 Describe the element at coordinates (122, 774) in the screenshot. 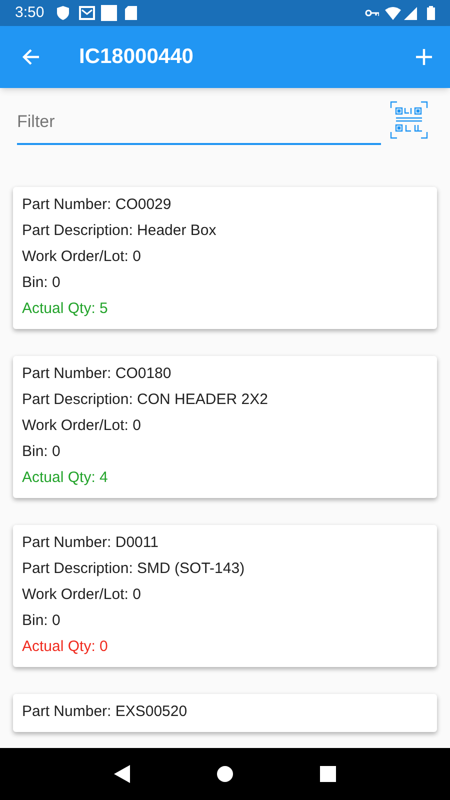

I see `nav-back-icon` at that location.